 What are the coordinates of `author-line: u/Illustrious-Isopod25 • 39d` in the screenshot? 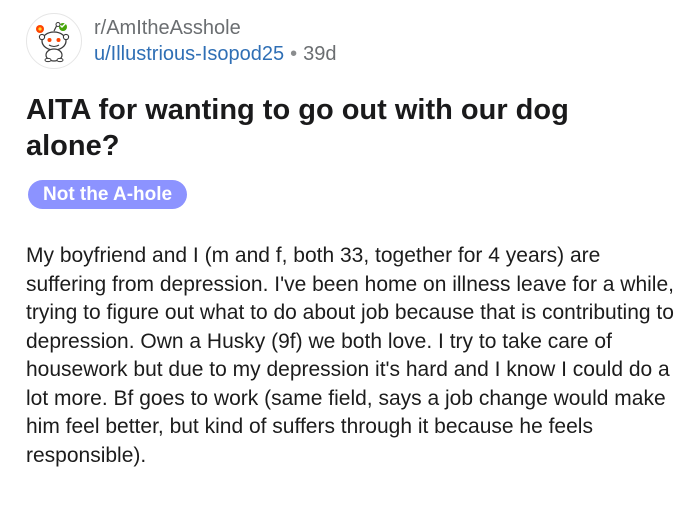 It's located at (215, 54).